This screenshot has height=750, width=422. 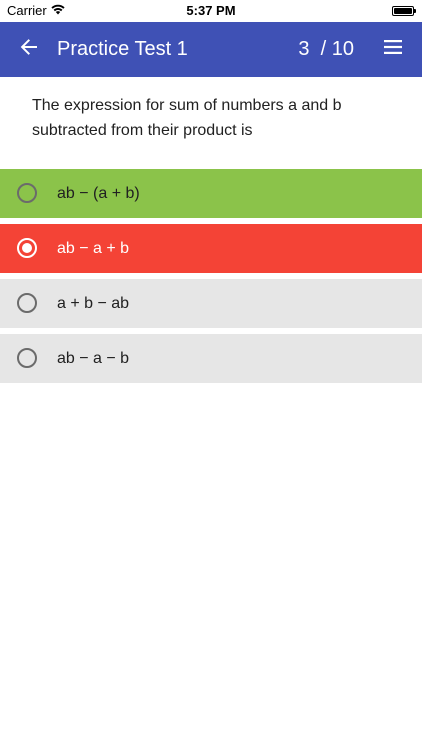 I want to click on option-label: ab − a − b, so click(x=93, y=358).